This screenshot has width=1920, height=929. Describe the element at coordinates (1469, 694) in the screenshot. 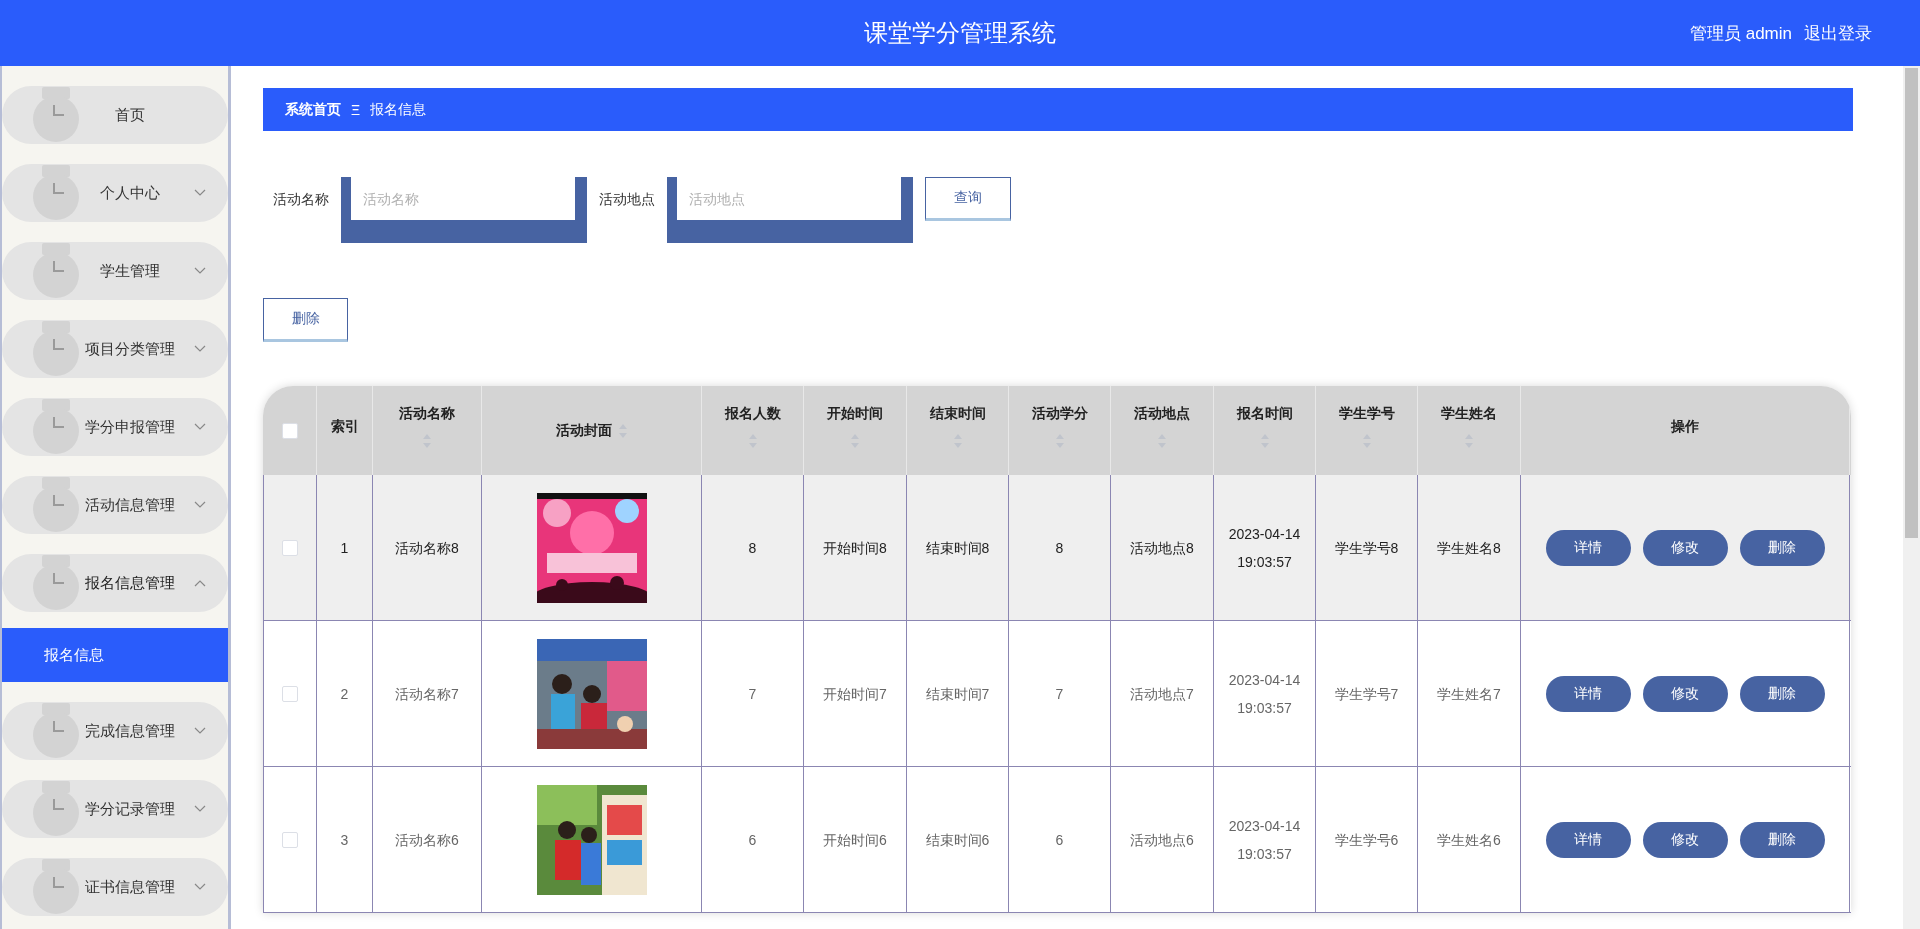

I see `table-cell-text: 学生姓名7` at that location.